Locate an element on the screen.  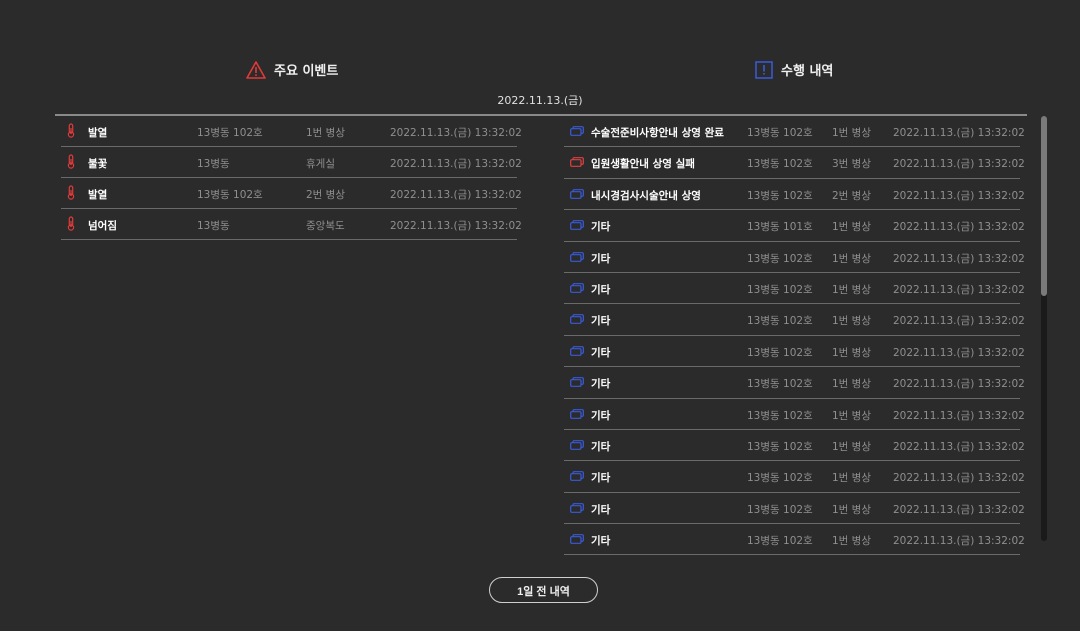
task-row: 기타 13병동 101호 1번 병상 2022.11.13.(금) 13:32:02 is located at coordinates (794, 226).